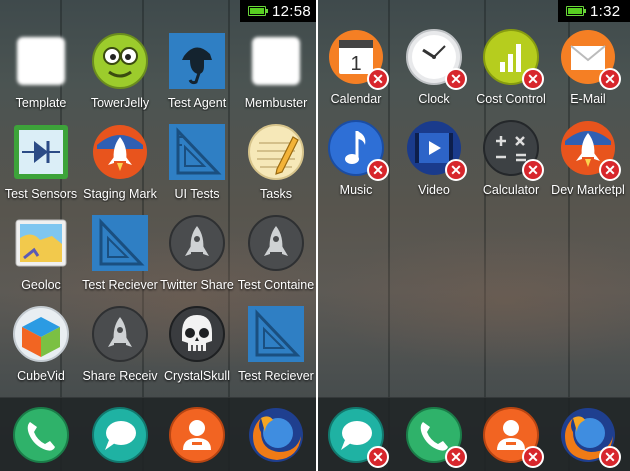 Image resolution: width=630 pixels, height=471 pixels. I want to click on clock-icon: ✕, so click(436, 59).